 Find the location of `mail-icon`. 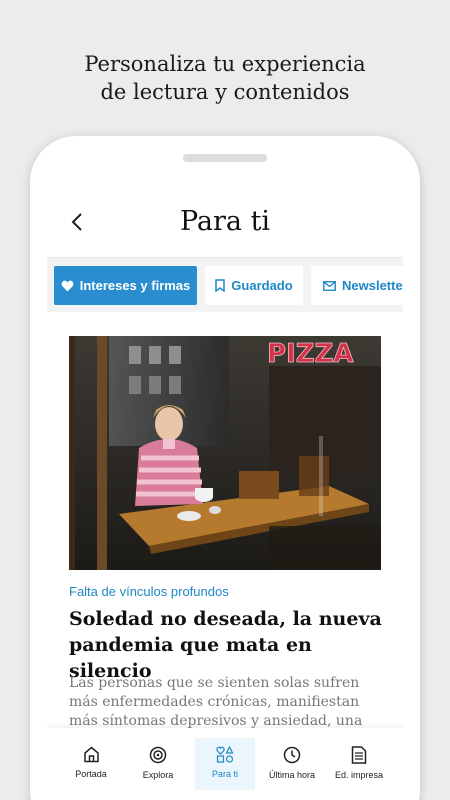

mail-icon is located at coordinates (329, 285).